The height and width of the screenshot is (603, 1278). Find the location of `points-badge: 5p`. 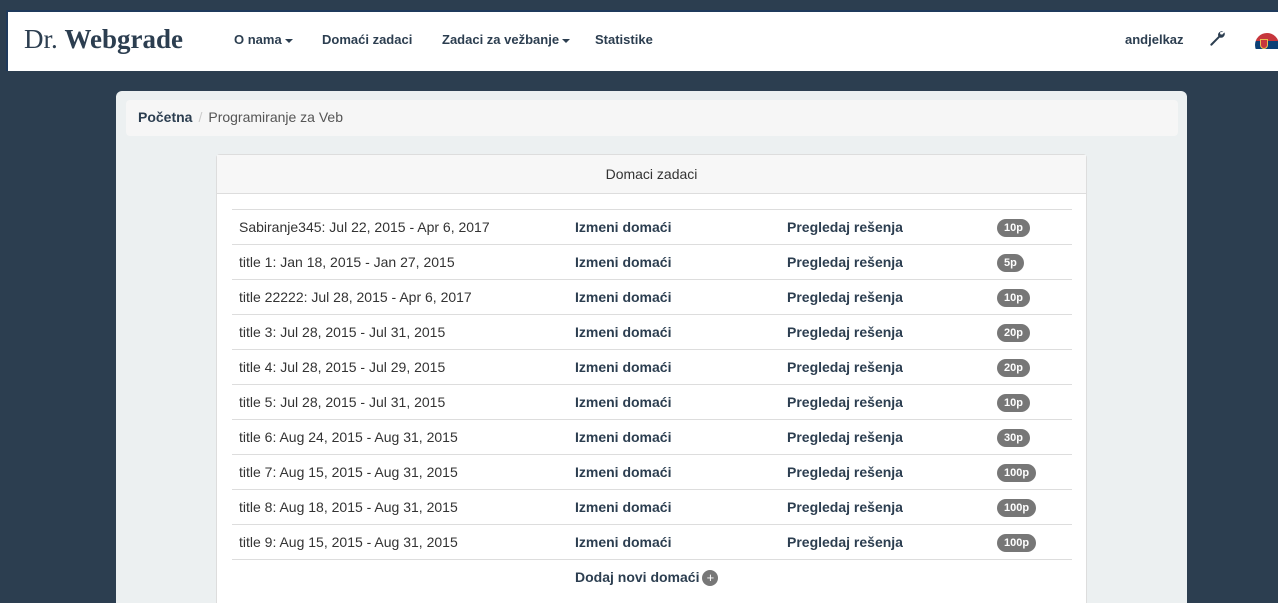

points-badge: 5p is located at coordinates (1010, 262).